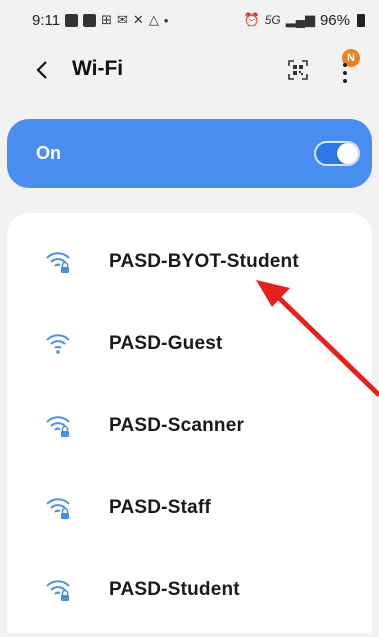  I want to click on network-name: PASD-Staff, so click(160, 507).